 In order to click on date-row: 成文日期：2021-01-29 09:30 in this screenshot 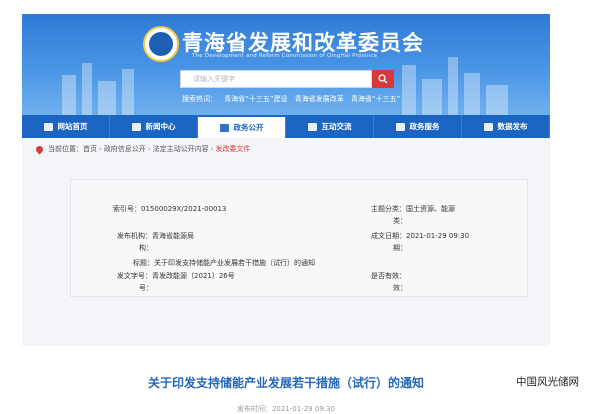, I will do `click(420, 236)`.